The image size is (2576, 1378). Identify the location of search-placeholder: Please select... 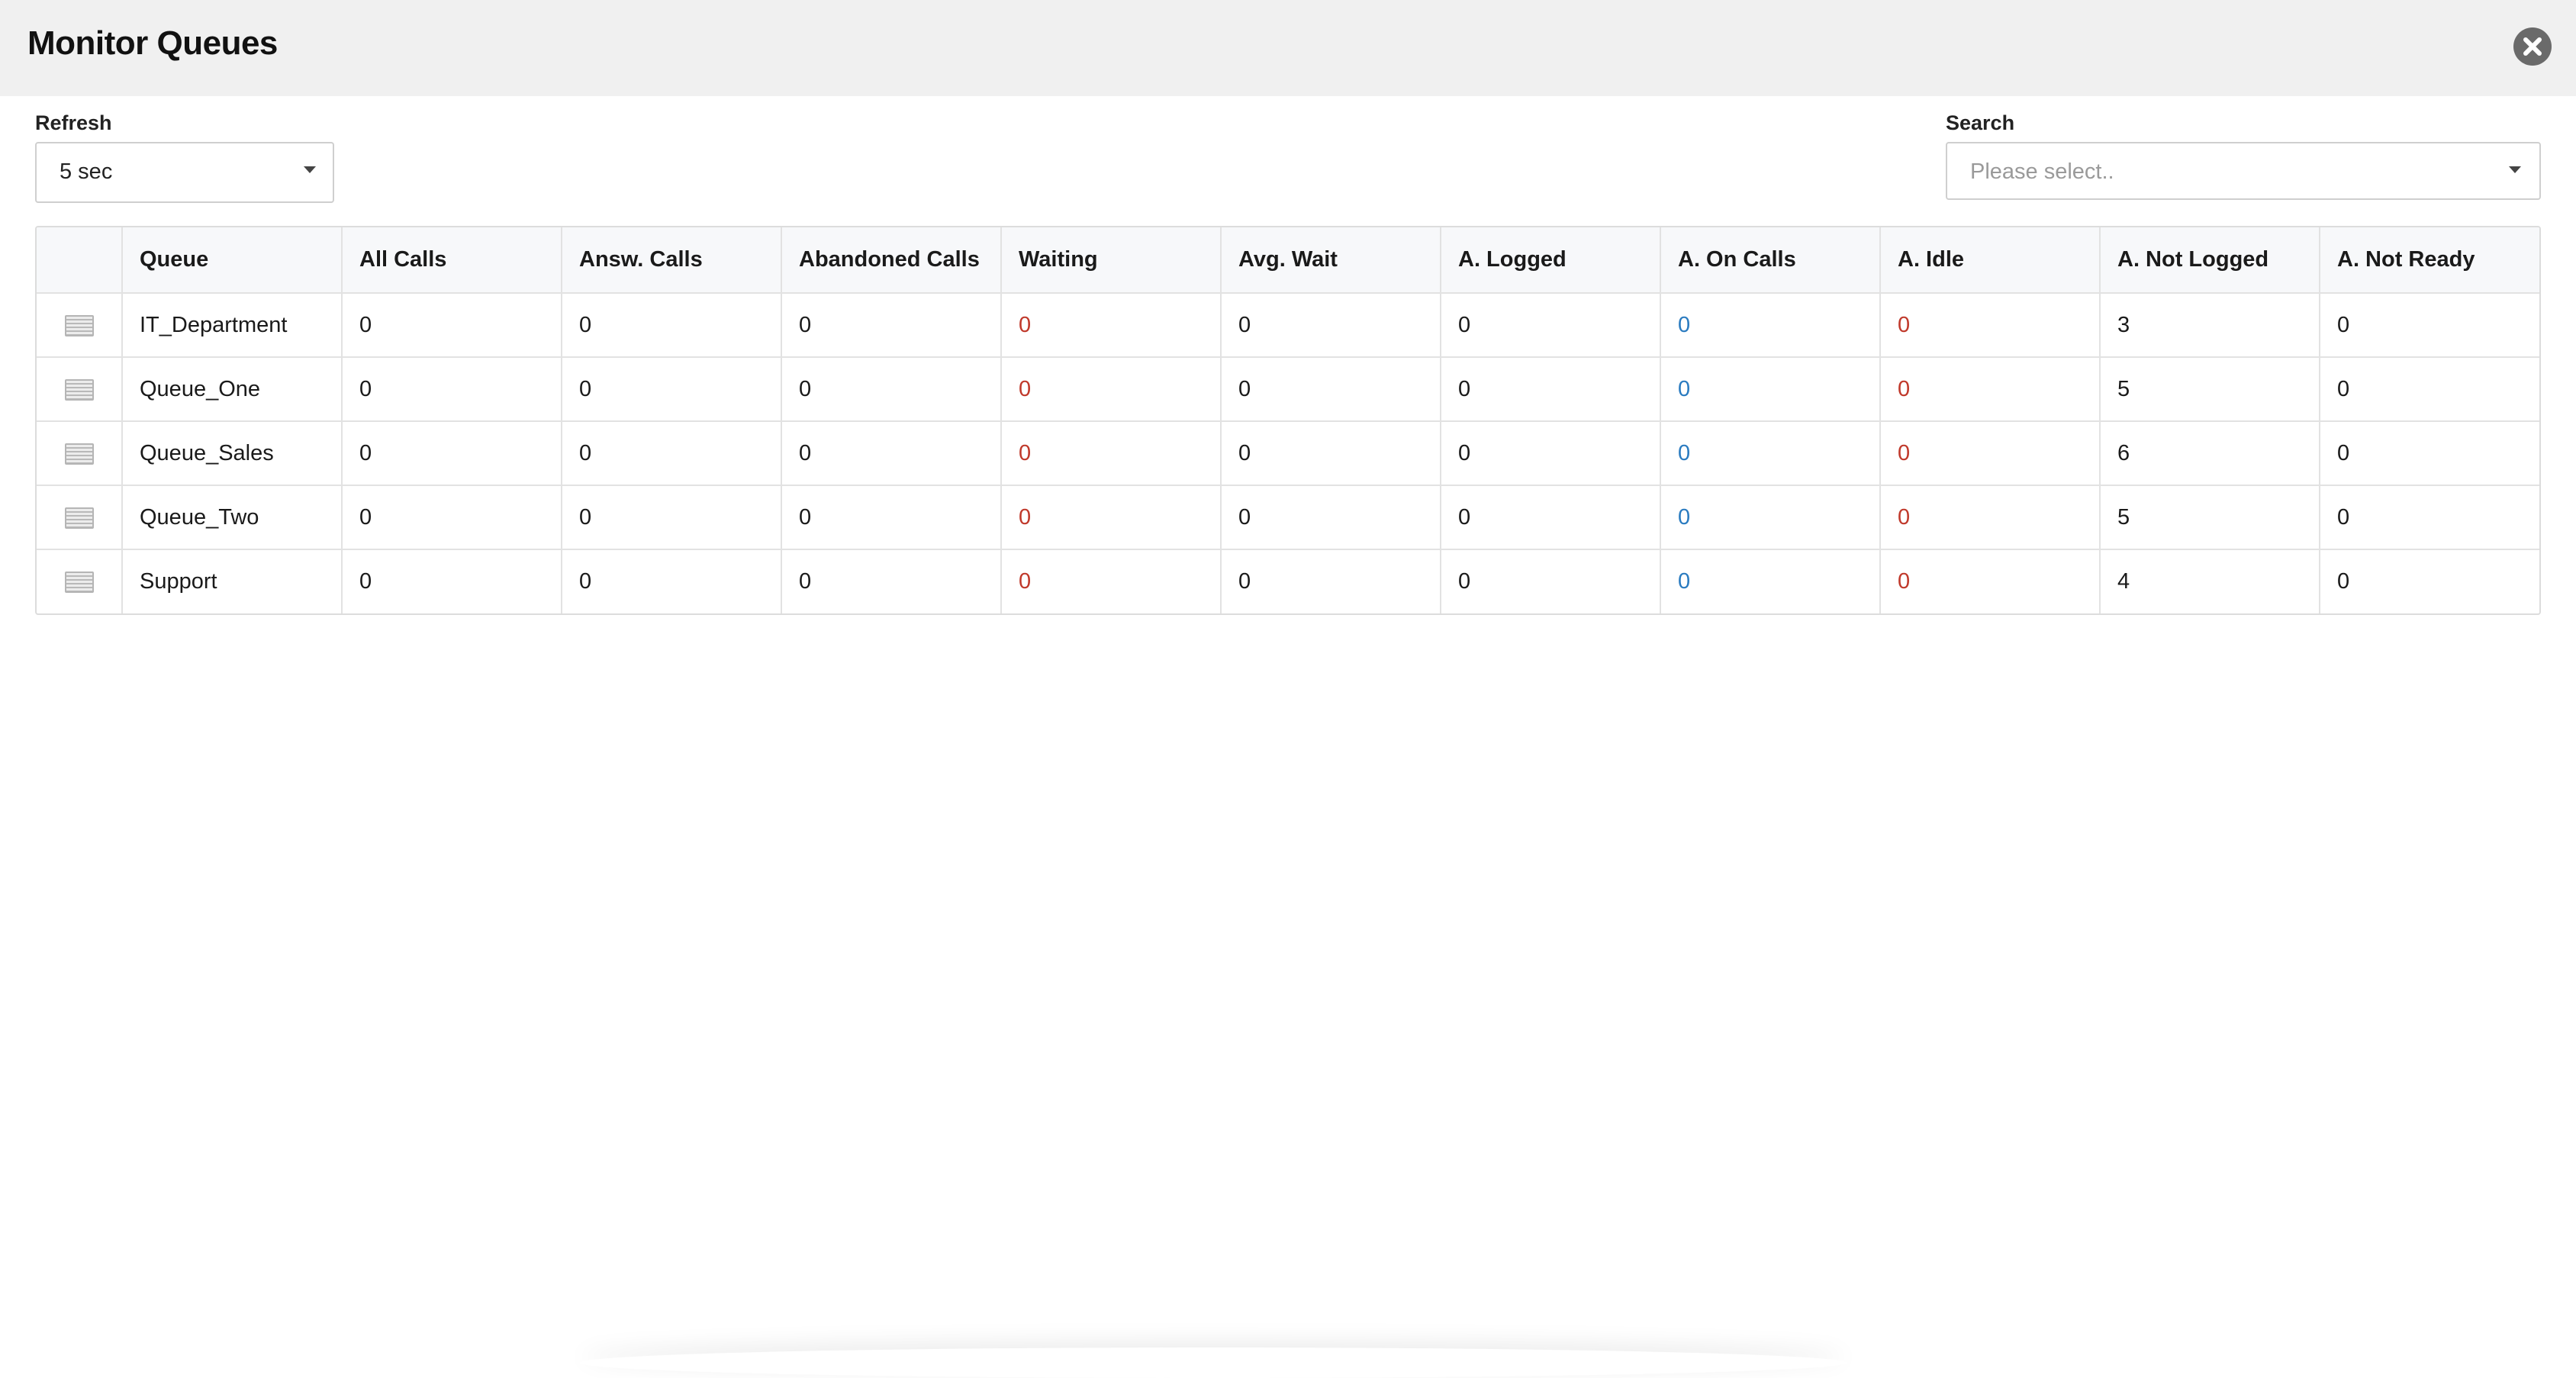
(2042, 171).